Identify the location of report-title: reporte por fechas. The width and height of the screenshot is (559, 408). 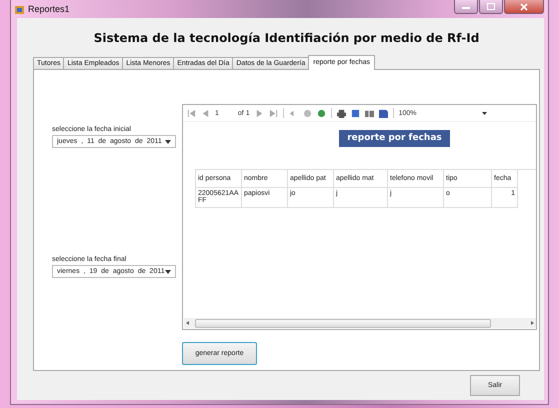
(394, 138).